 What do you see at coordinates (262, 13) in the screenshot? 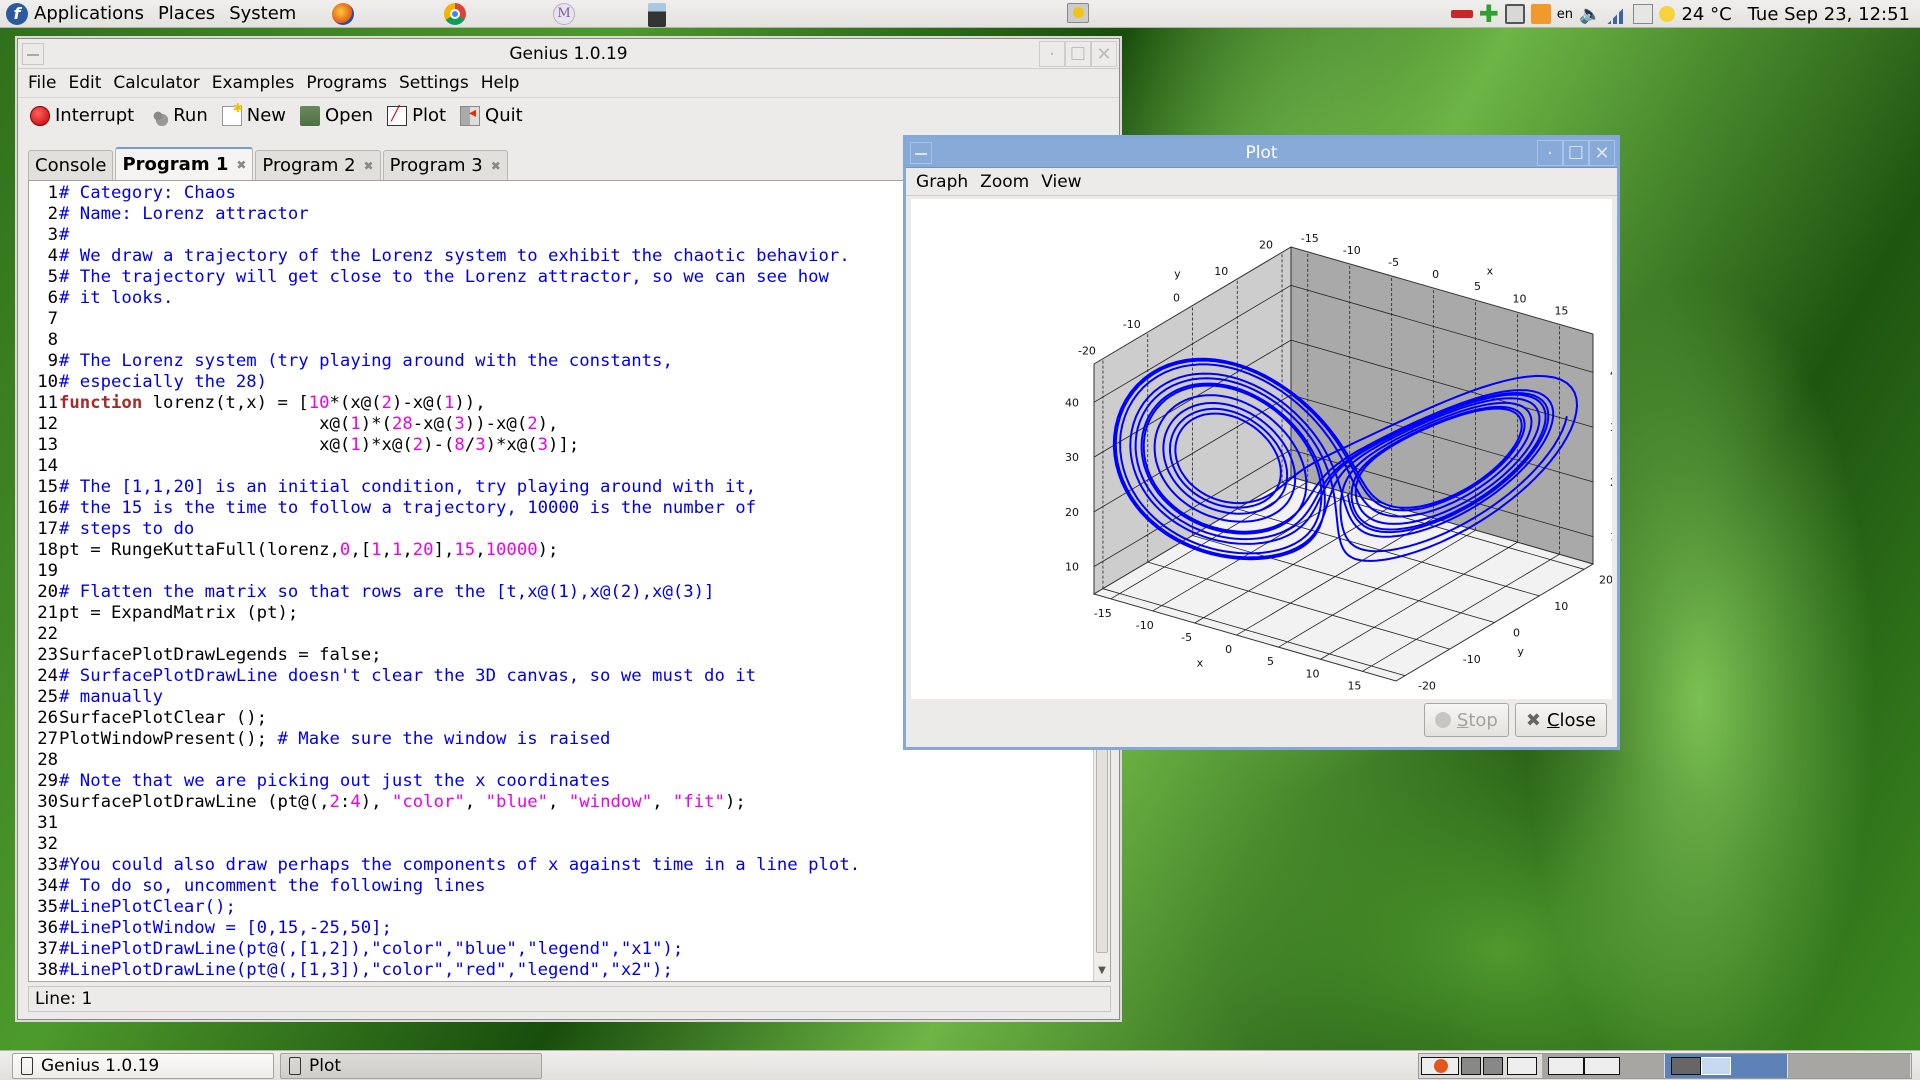
I see `system-menu: System` at bounding box center [262, 13].